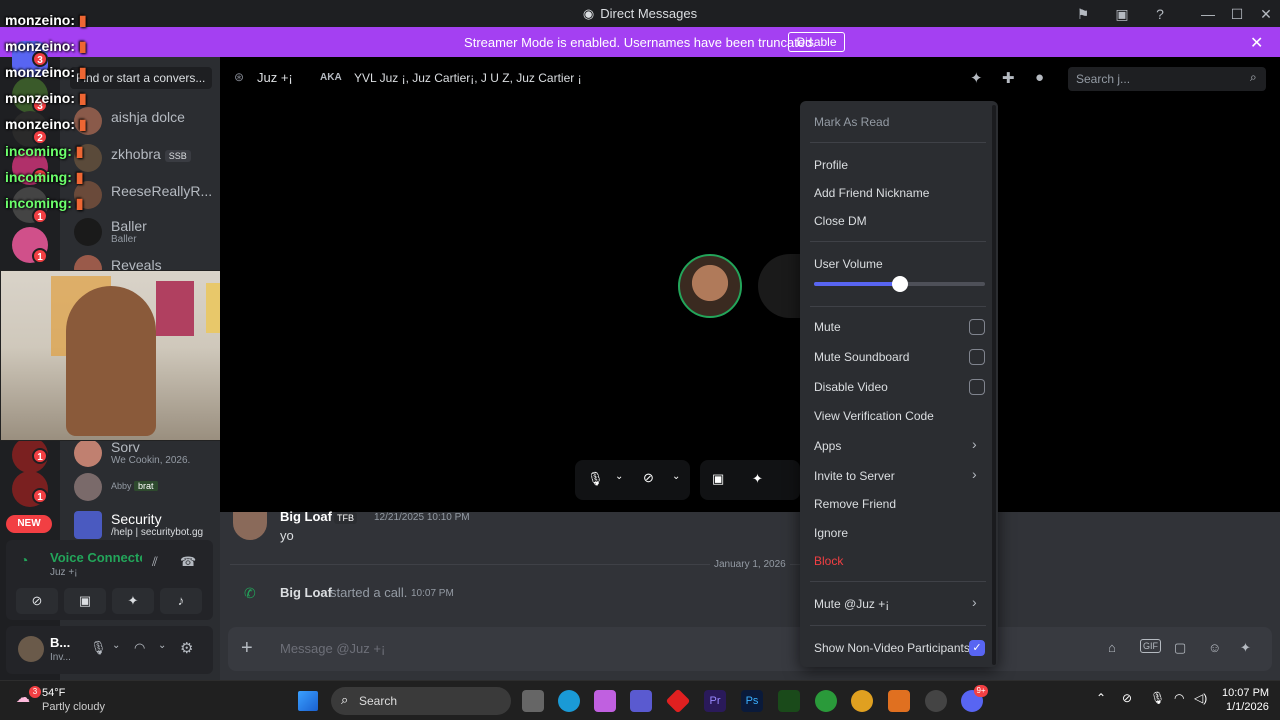  I want to click on disable-video-item: Disable Video, so click(851, 387).